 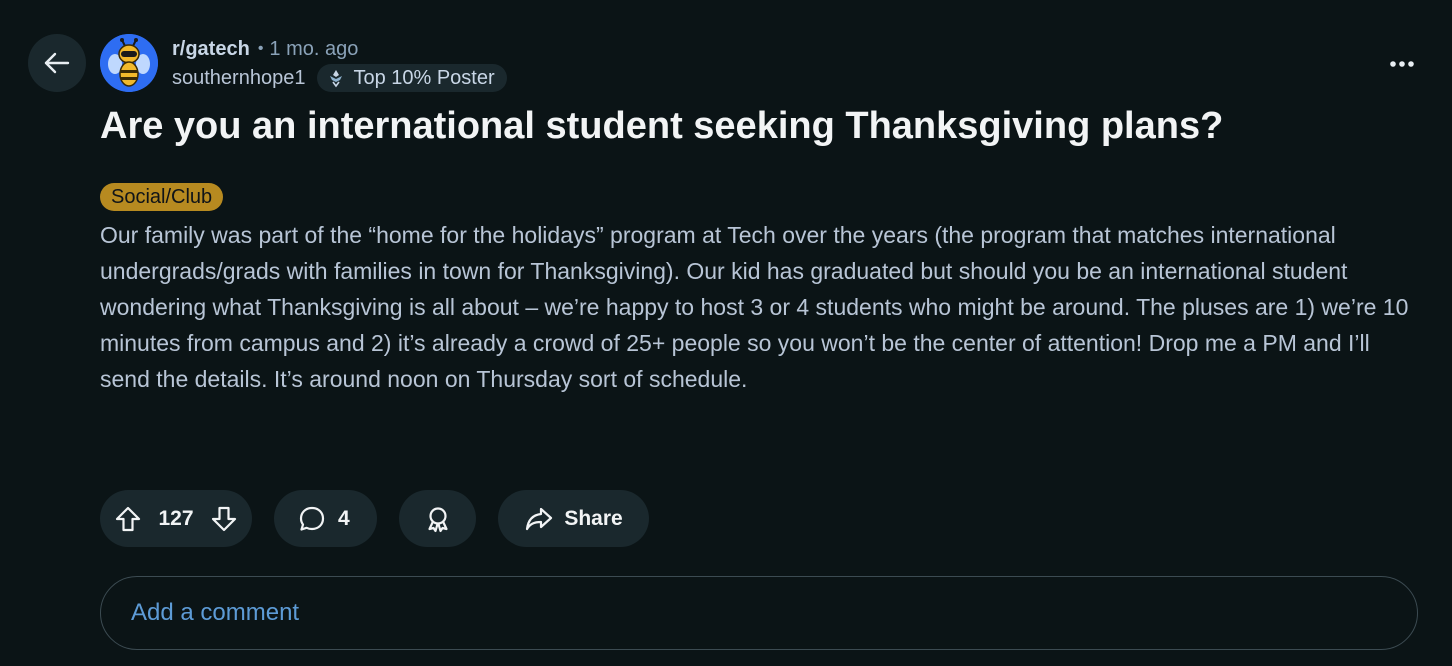 What do you see at coordinates (211, 49) in the screenshot?
I see `subreddit-link: r/gatech` at bounding box center [211, 49].